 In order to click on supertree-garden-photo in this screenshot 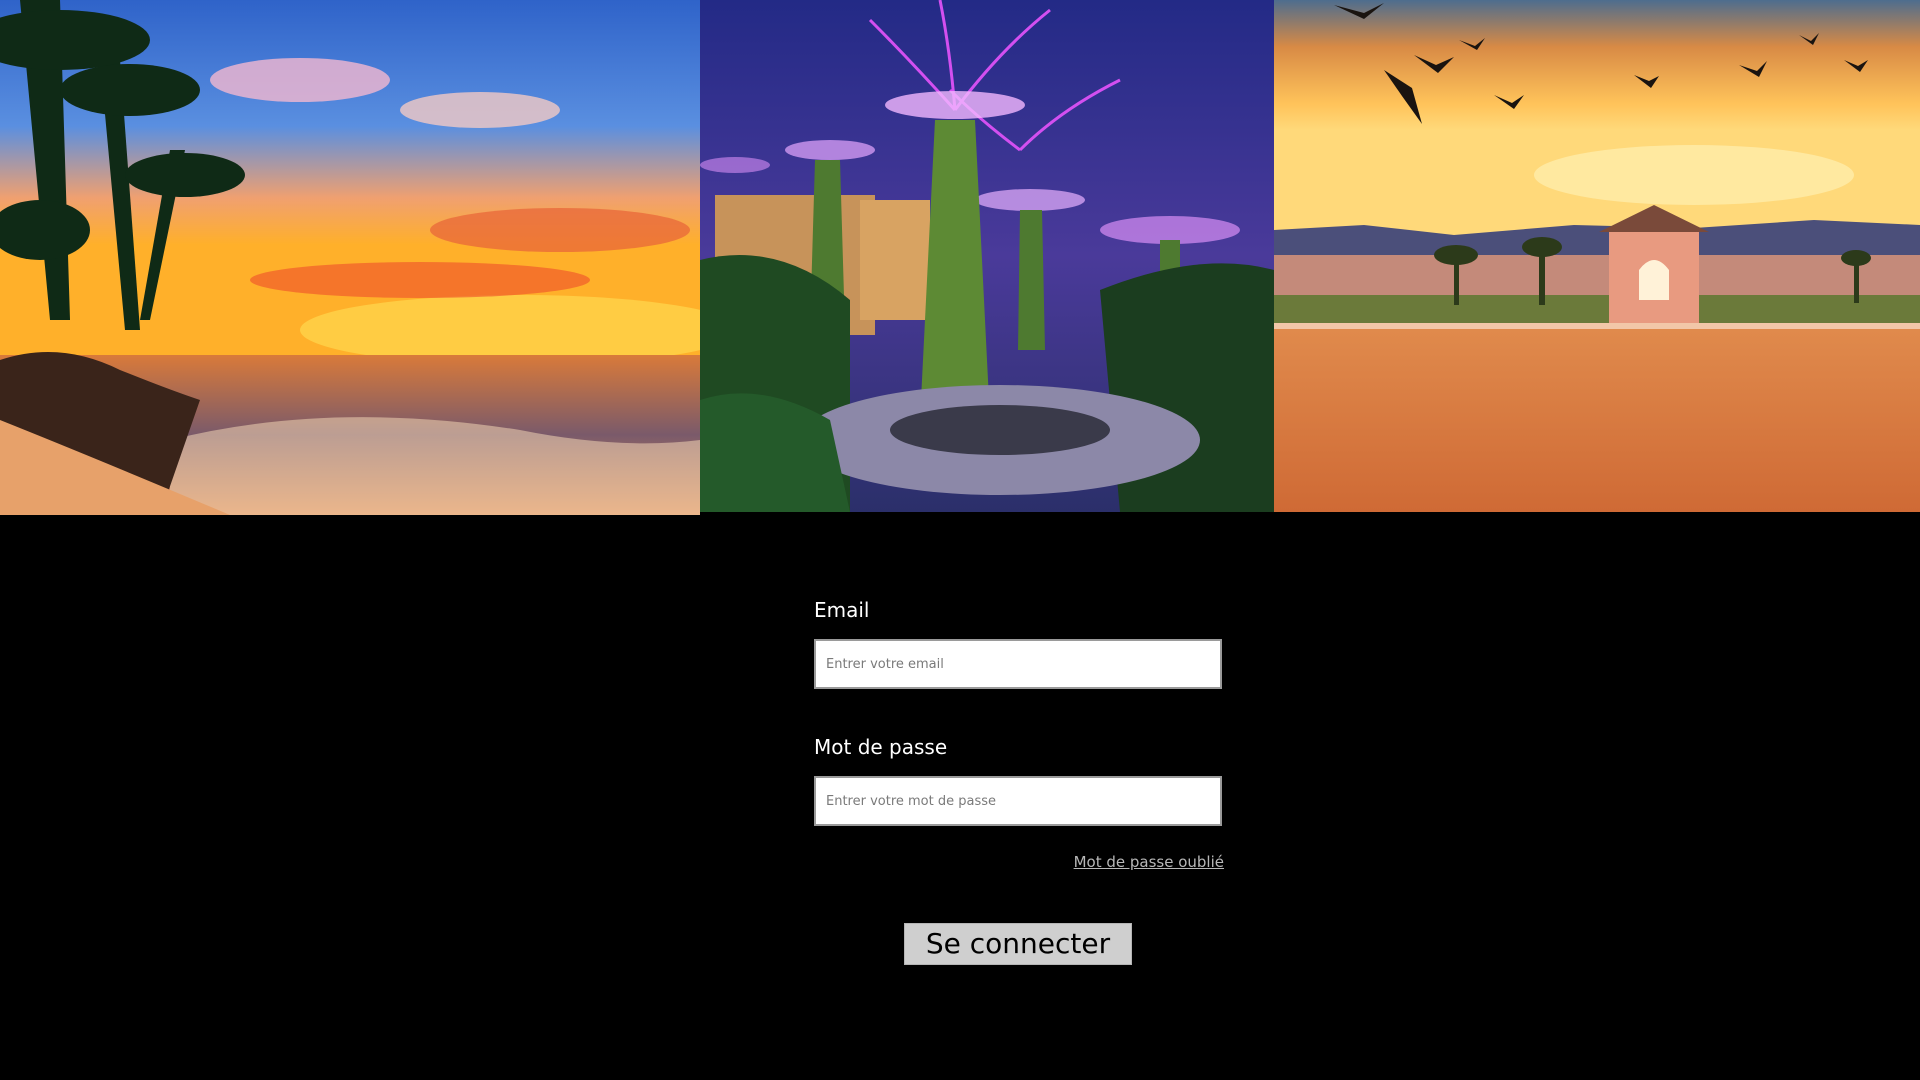, I will do `click(987, 256)`.